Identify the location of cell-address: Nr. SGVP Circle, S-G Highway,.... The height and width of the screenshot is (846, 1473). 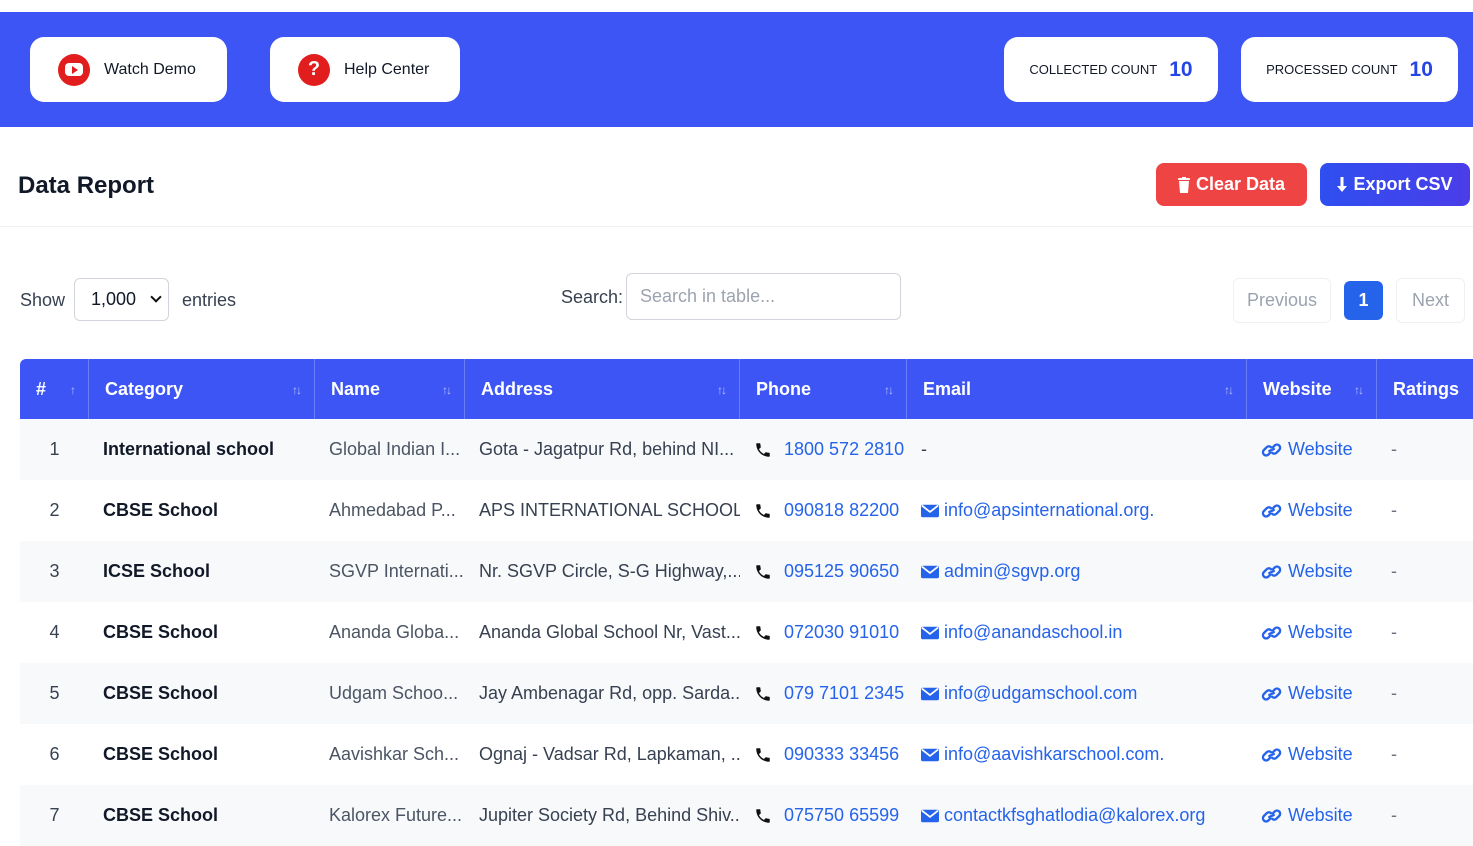
(609, 571).